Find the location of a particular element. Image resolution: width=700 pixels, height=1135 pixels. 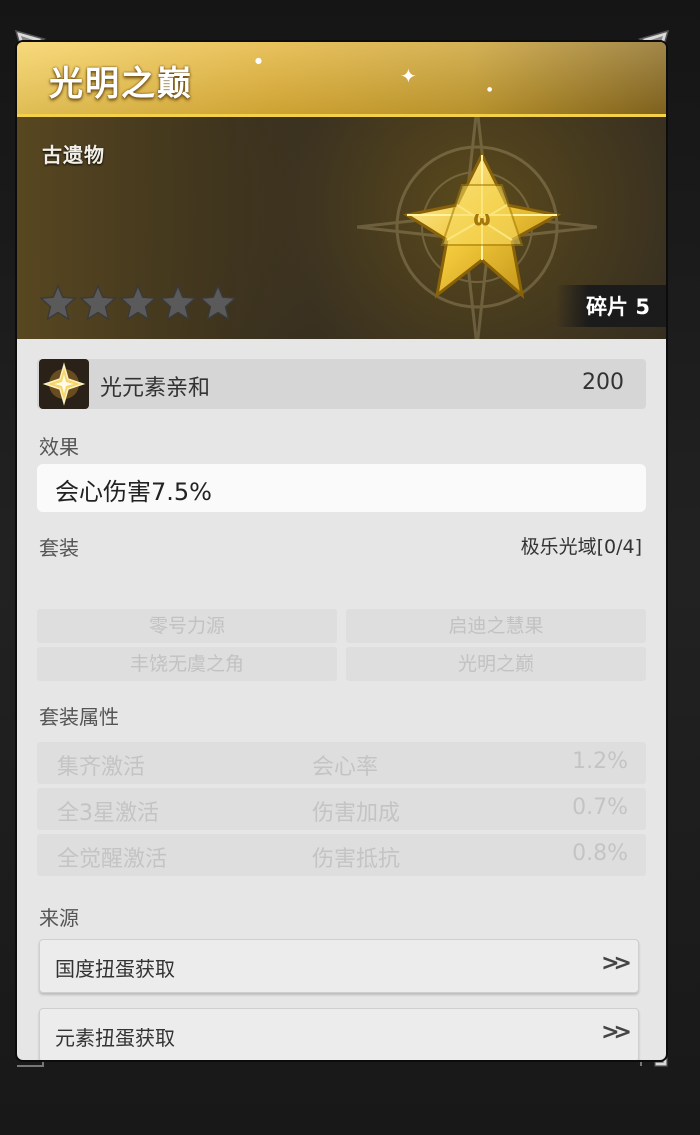

svg-text: ω is located at coordinates (481, 218).